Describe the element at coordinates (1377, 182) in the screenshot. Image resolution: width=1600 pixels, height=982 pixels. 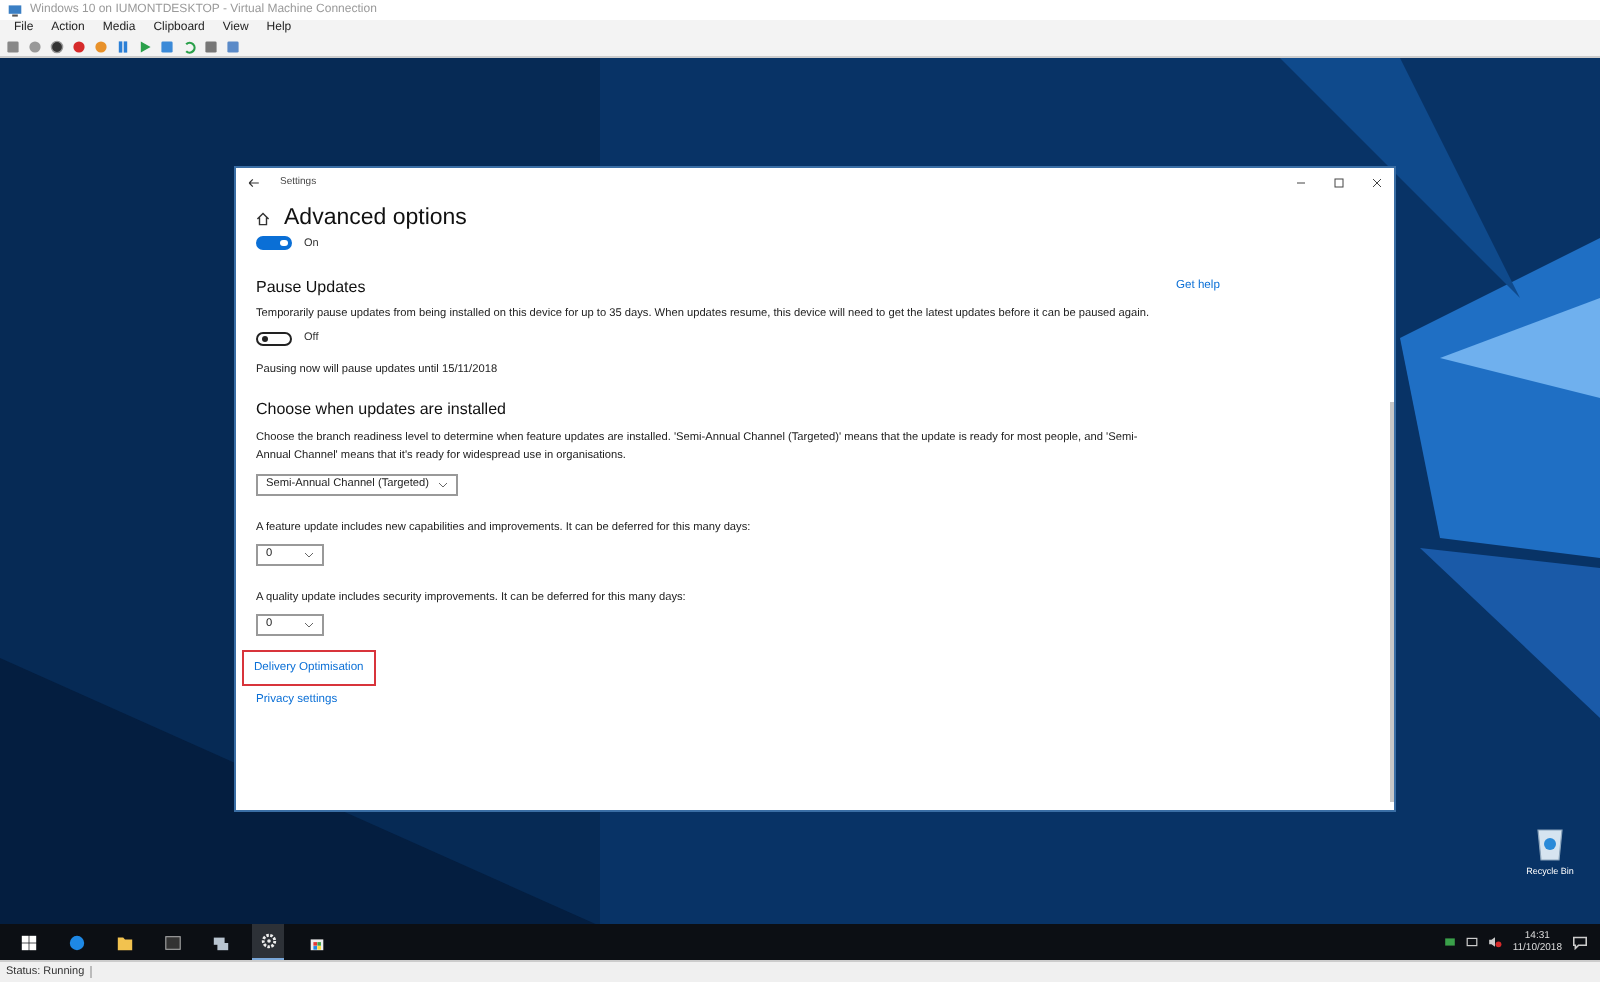
I see `close-icon` at that location.